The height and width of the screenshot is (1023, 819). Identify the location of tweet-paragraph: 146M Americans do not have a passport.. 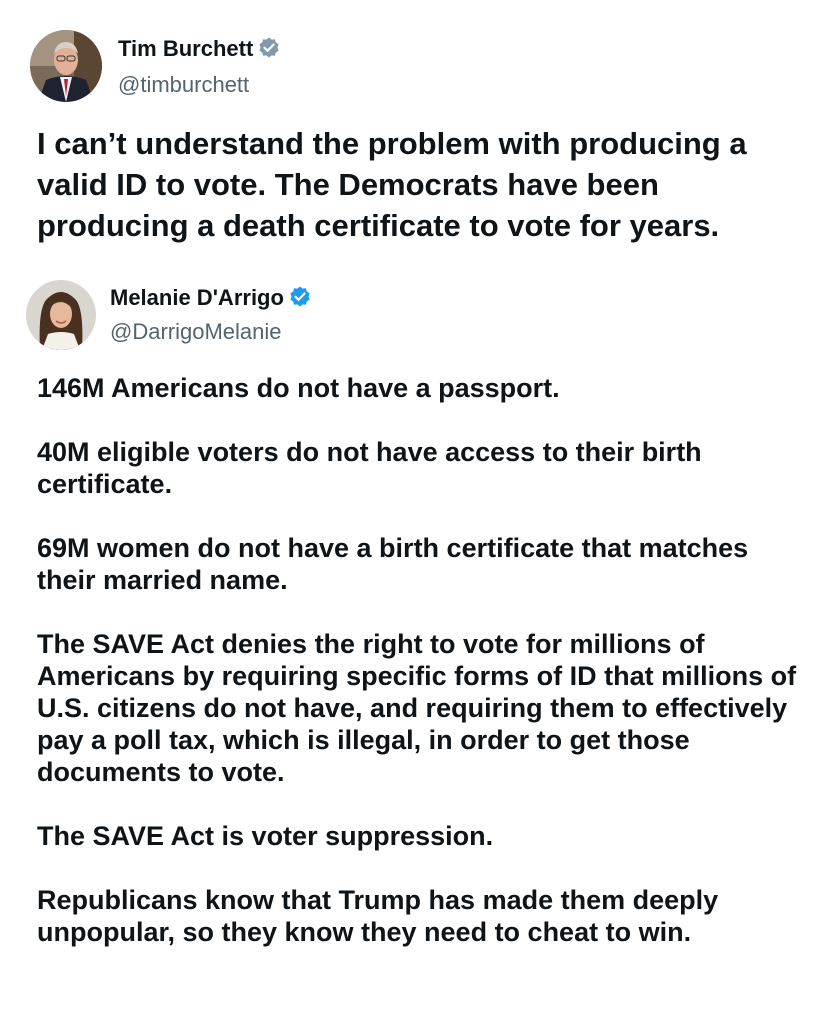
(298, 388).